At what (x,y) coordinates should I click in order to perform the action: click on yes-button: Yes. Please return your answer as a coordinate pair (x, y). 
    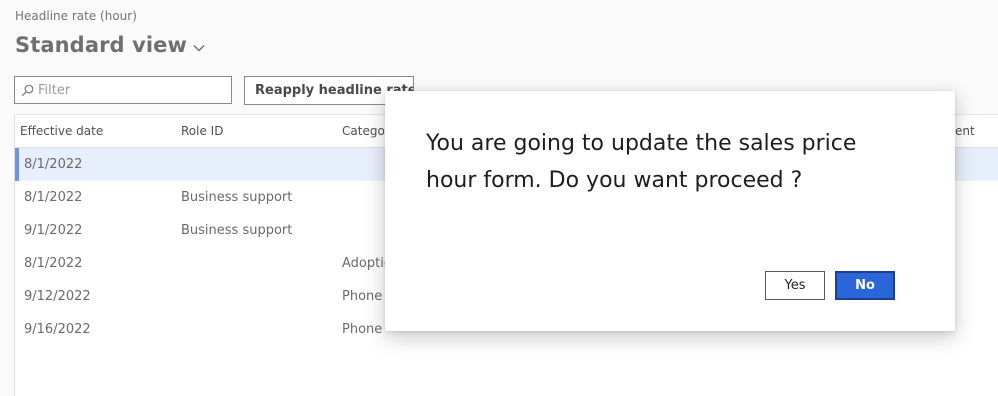
    Looking at the image, I should click on (795, 285).